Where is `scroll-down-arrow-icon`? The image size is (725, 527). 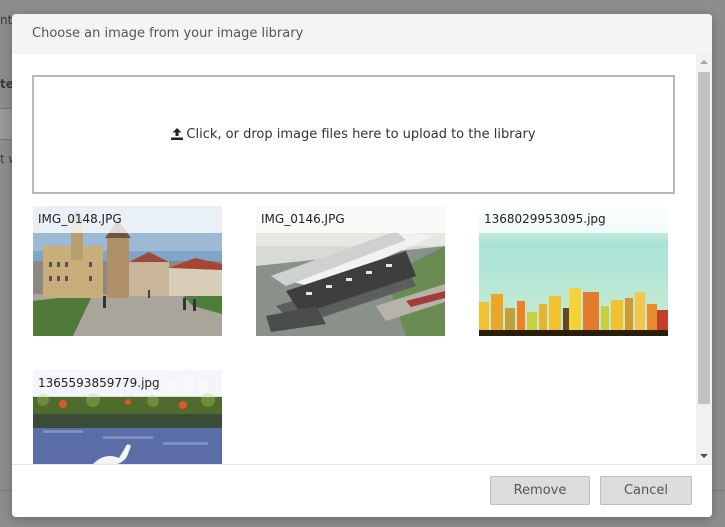
scroll-down-arrow-icon is located at coordinates (704, 456).